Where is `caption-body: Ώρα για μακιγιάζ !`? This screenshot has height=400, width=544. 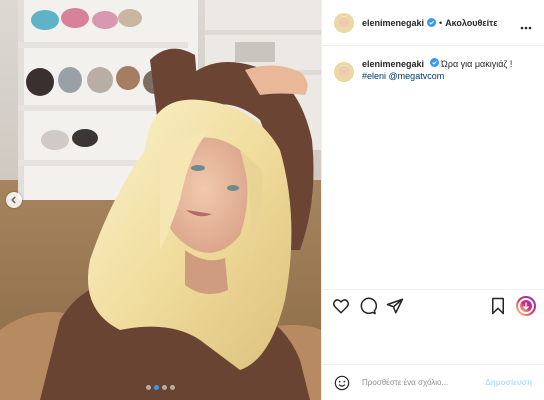
caption-body: Ώρα για μακιγιάζ ! is located at coordinates (475, 64).